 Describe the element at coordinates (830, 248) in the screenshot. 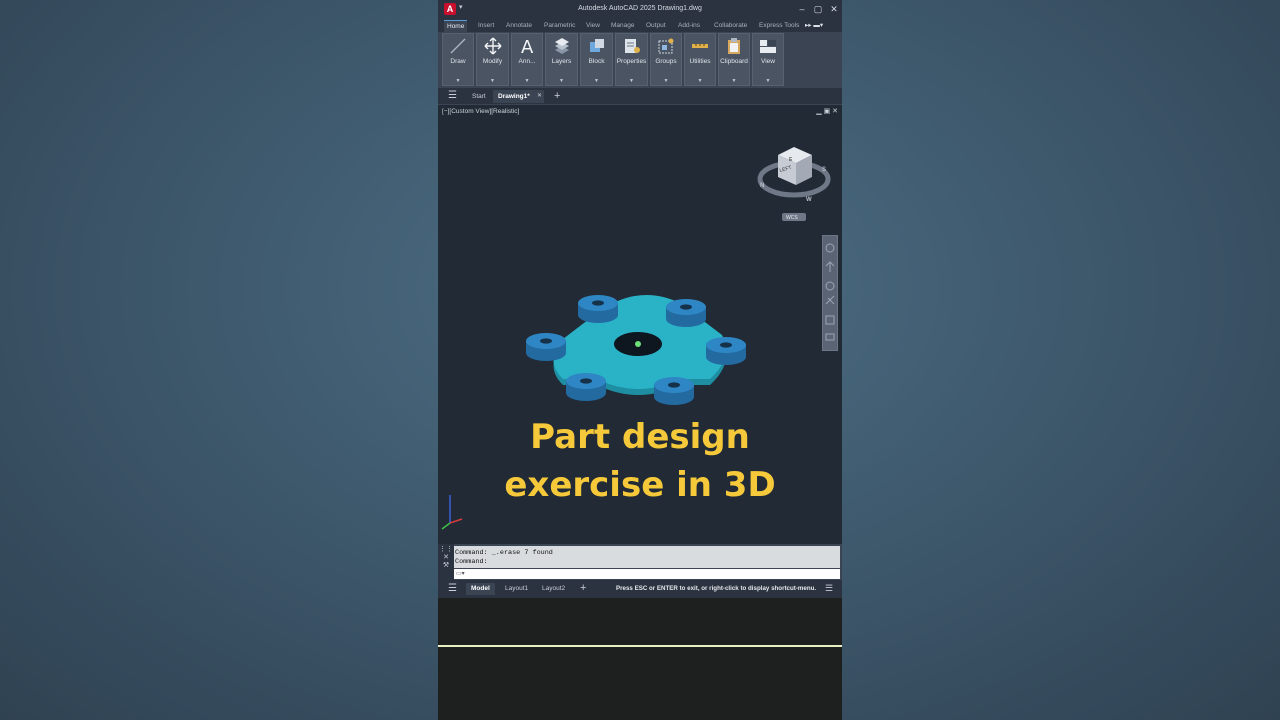

I see `steering-wheel-icon` at that location.